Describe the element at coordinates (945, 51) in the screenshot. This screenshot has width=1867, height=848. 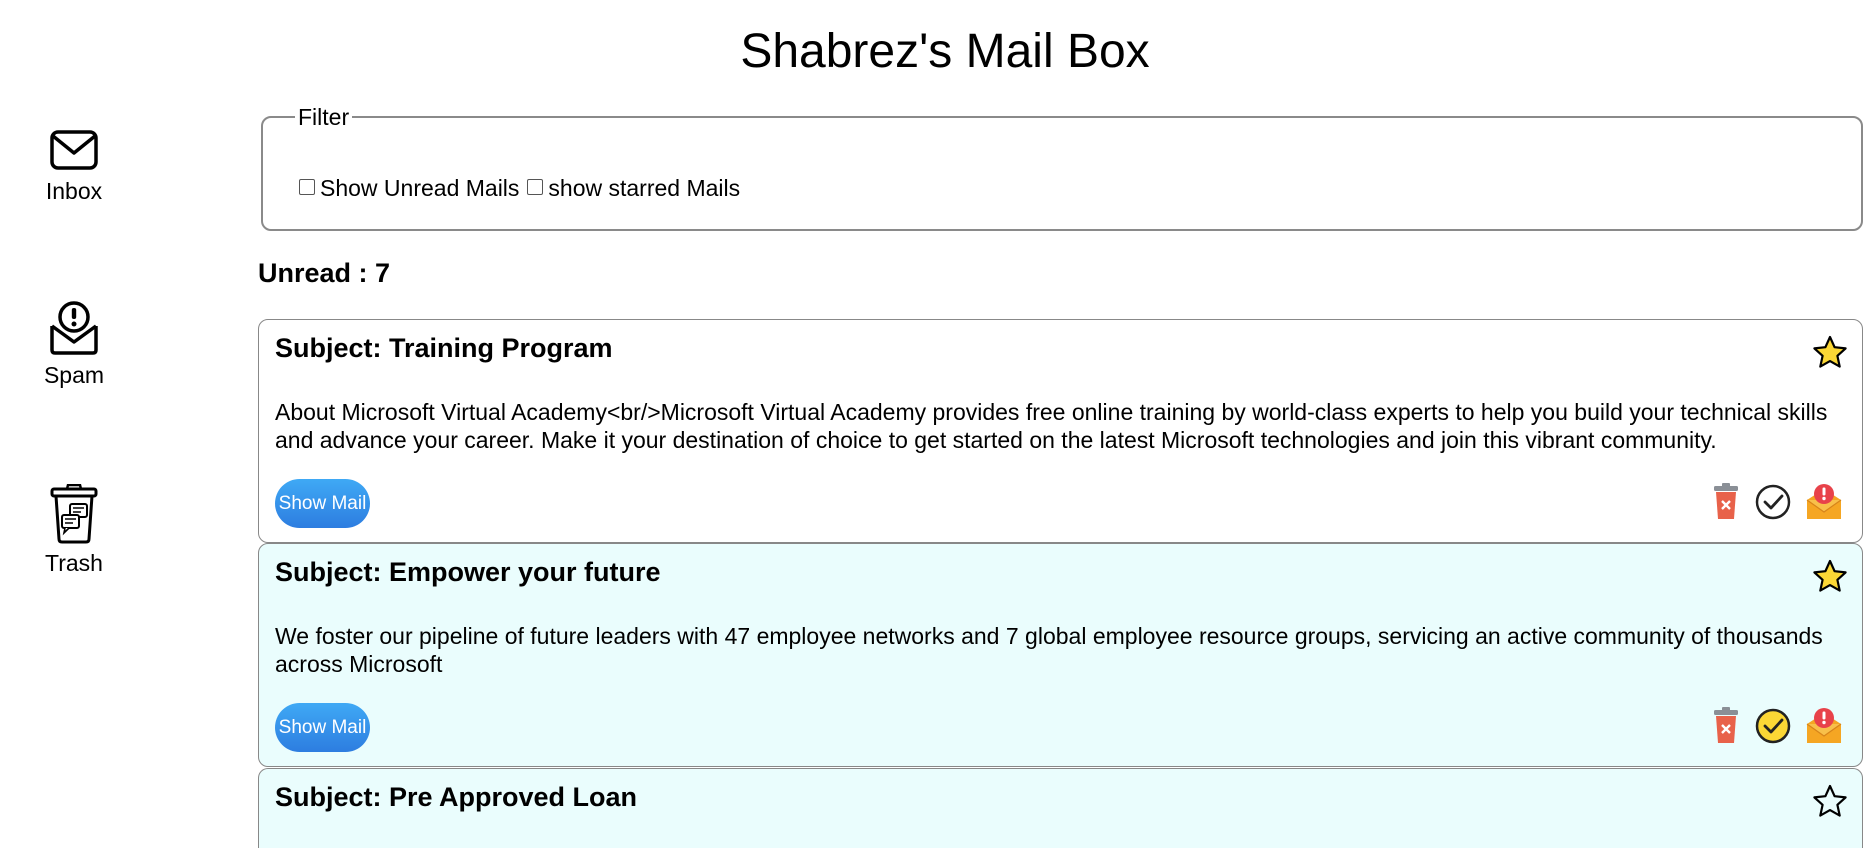
I see `page-title: Shabrez's Mail Box` at that location.